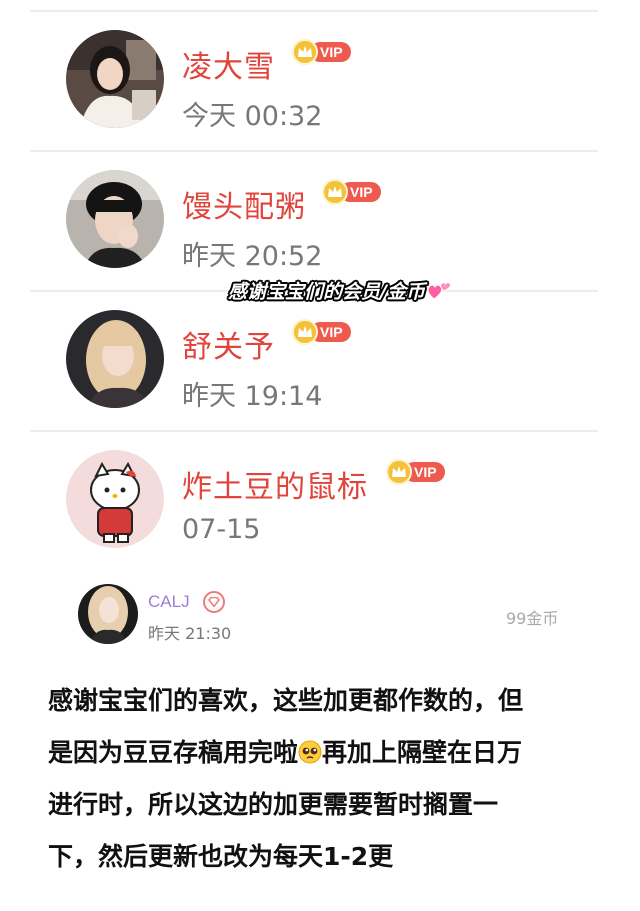 This screenshot has width=640, height=911. What do you see at coordinates (190, 633) in the screenshot?
I see `comment-time: 昨天 21:30` at bounding box center [190, 633].